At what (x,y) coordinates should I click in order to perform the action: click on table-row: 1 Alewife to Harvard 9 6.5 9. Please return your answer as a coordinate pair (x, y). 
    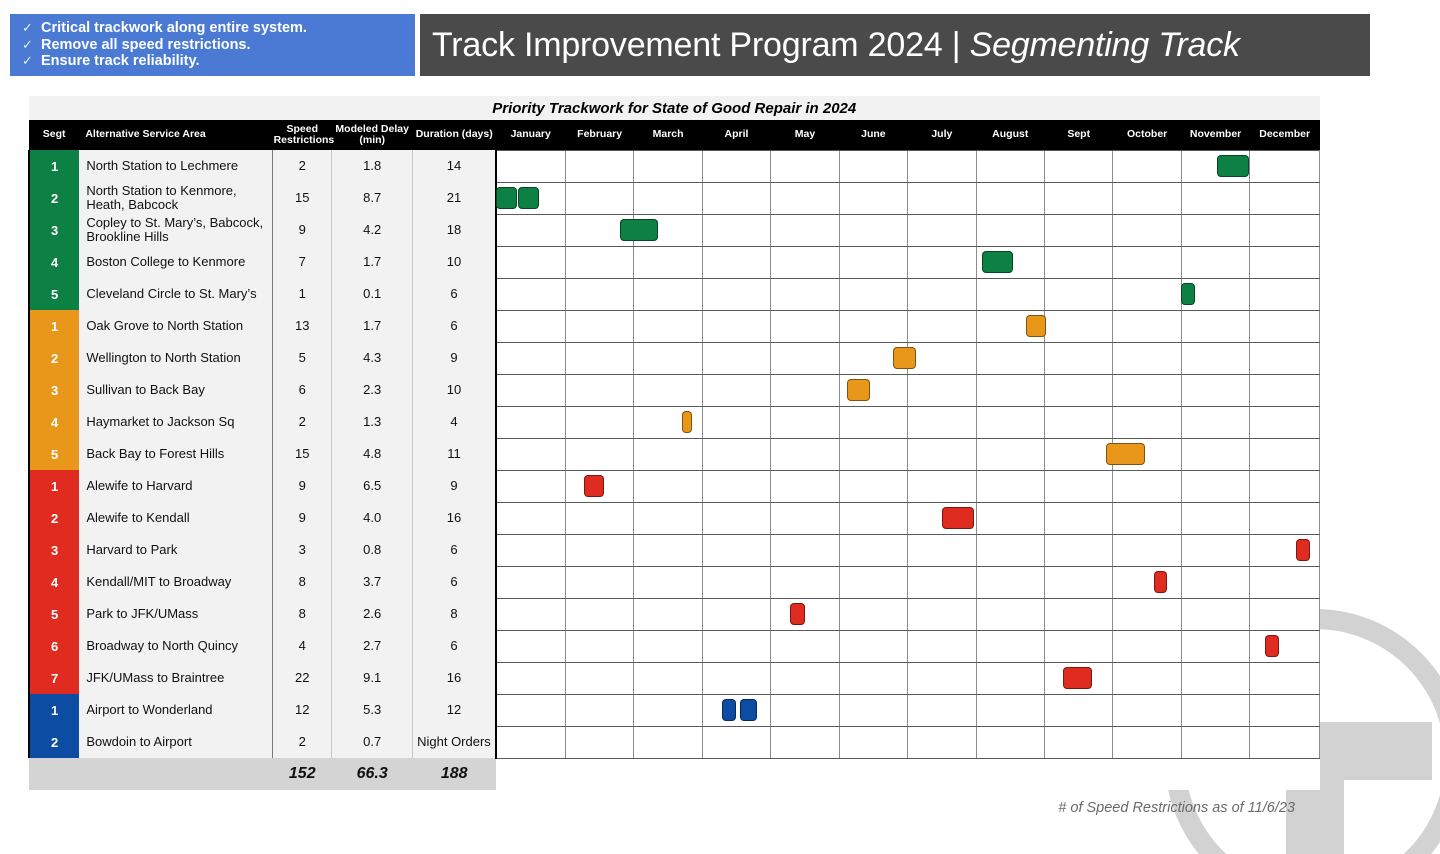
    Looking at the image, I should click on (673, 486).